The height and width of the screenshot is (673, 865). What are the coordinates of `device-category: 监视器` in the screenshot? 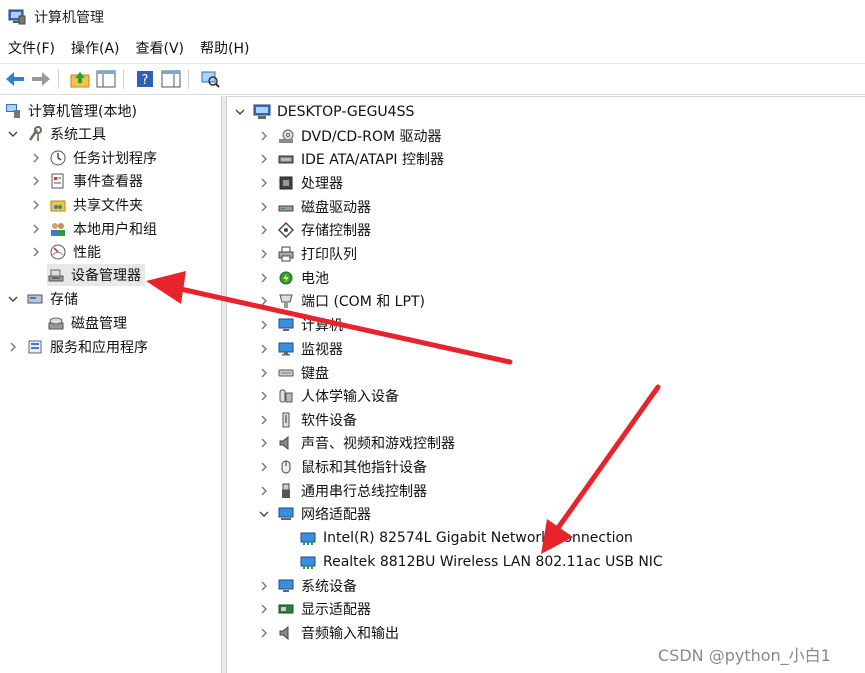 It's located at (300, 349).